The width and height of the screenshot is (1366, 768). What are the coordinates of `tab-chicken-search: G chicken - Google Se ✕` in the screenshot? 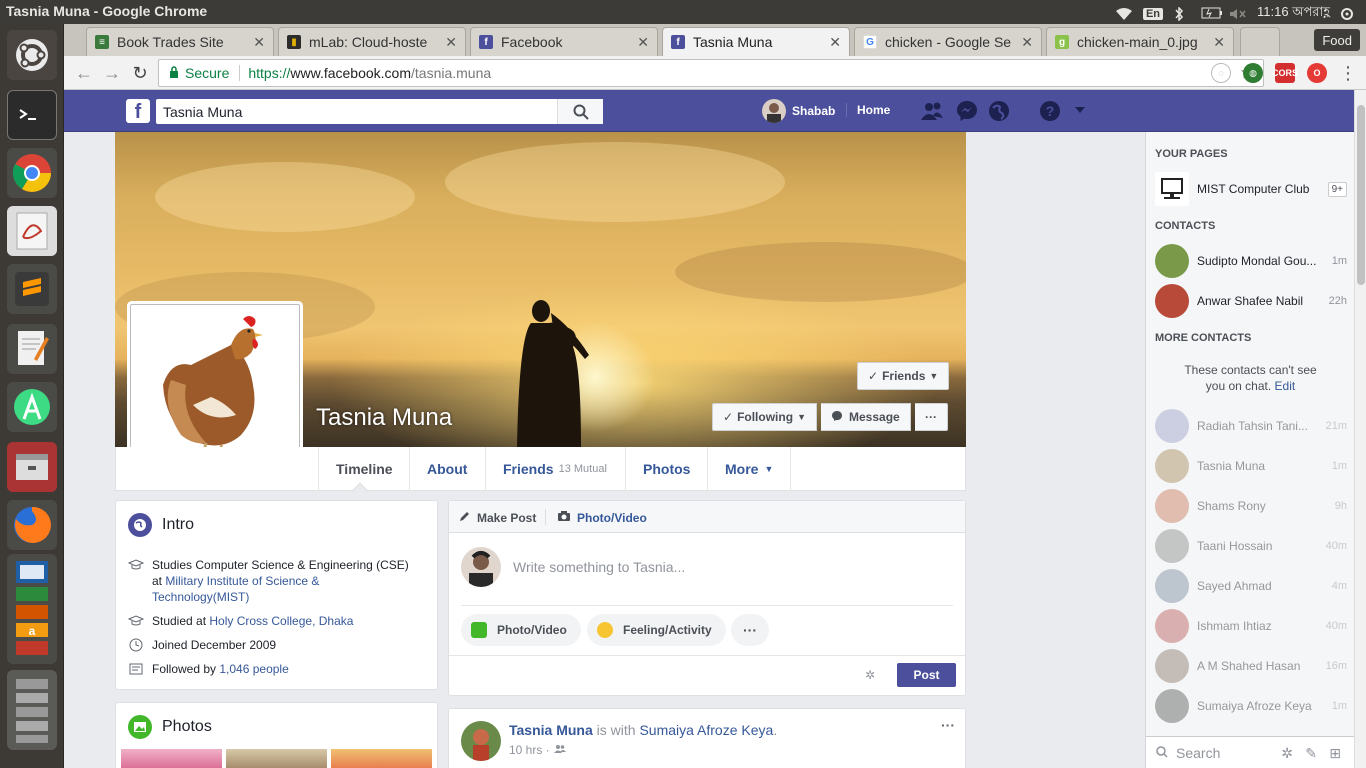 It's located at (948, 41).